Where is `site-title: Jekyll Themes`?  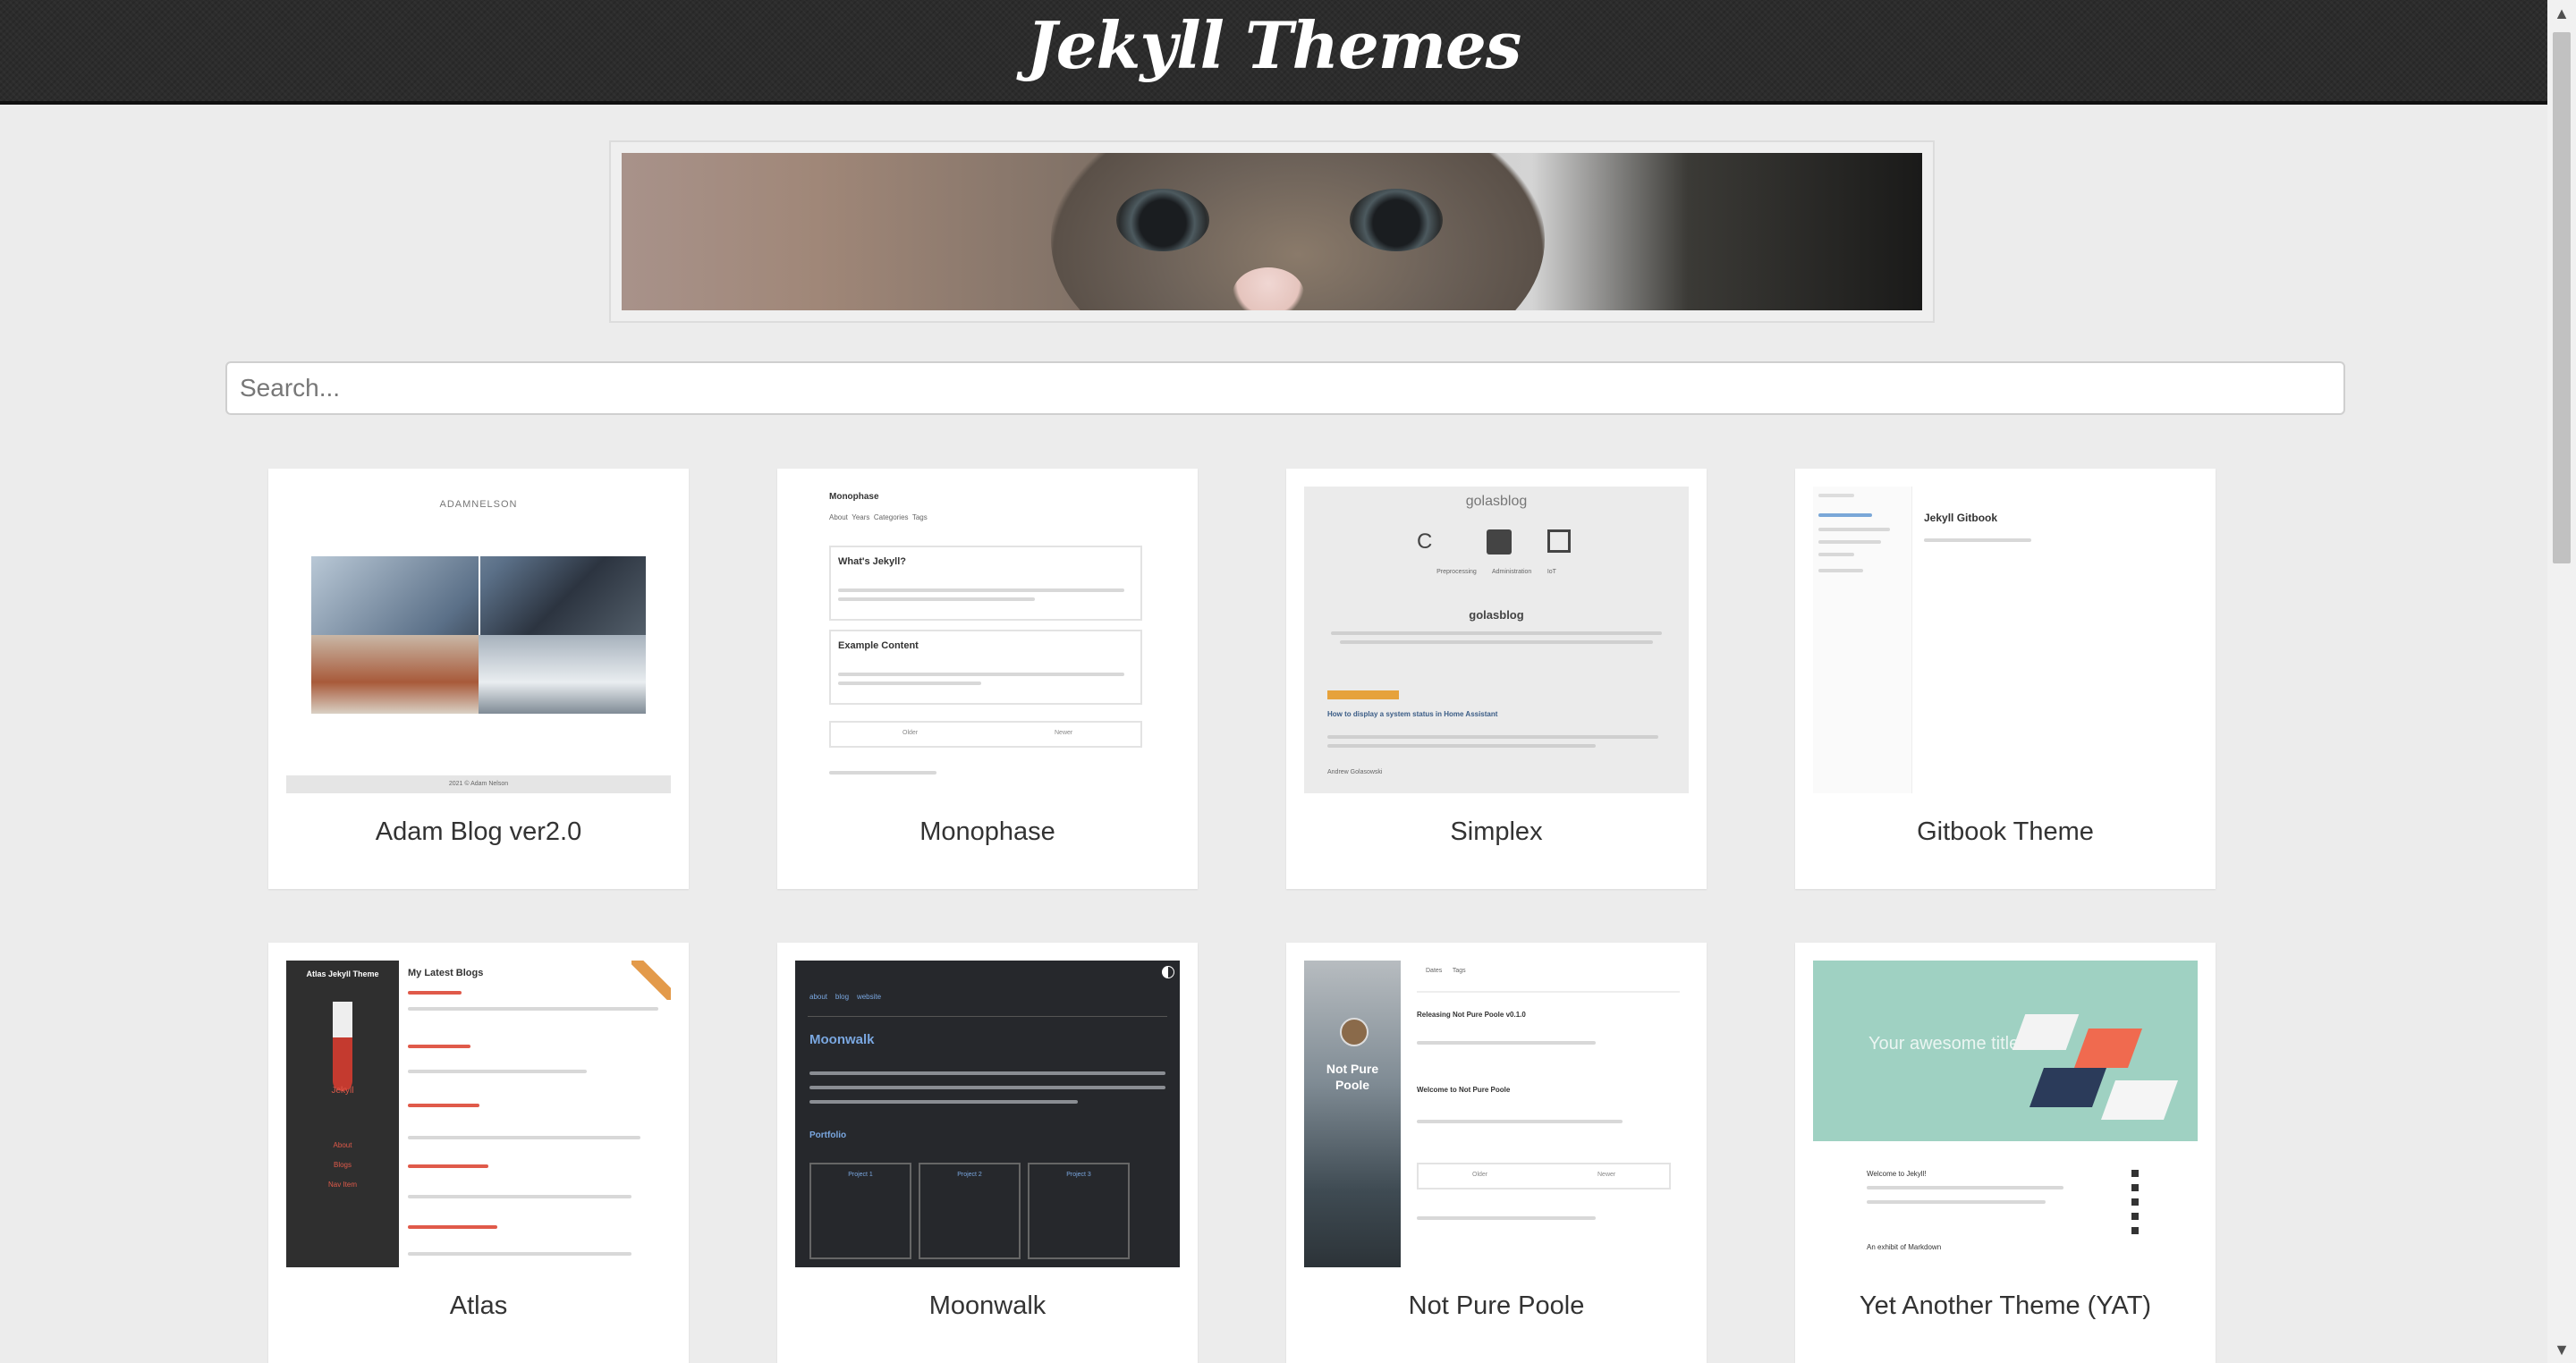 site-title: Jekyll Themes is located at coordinates (1273, 45).